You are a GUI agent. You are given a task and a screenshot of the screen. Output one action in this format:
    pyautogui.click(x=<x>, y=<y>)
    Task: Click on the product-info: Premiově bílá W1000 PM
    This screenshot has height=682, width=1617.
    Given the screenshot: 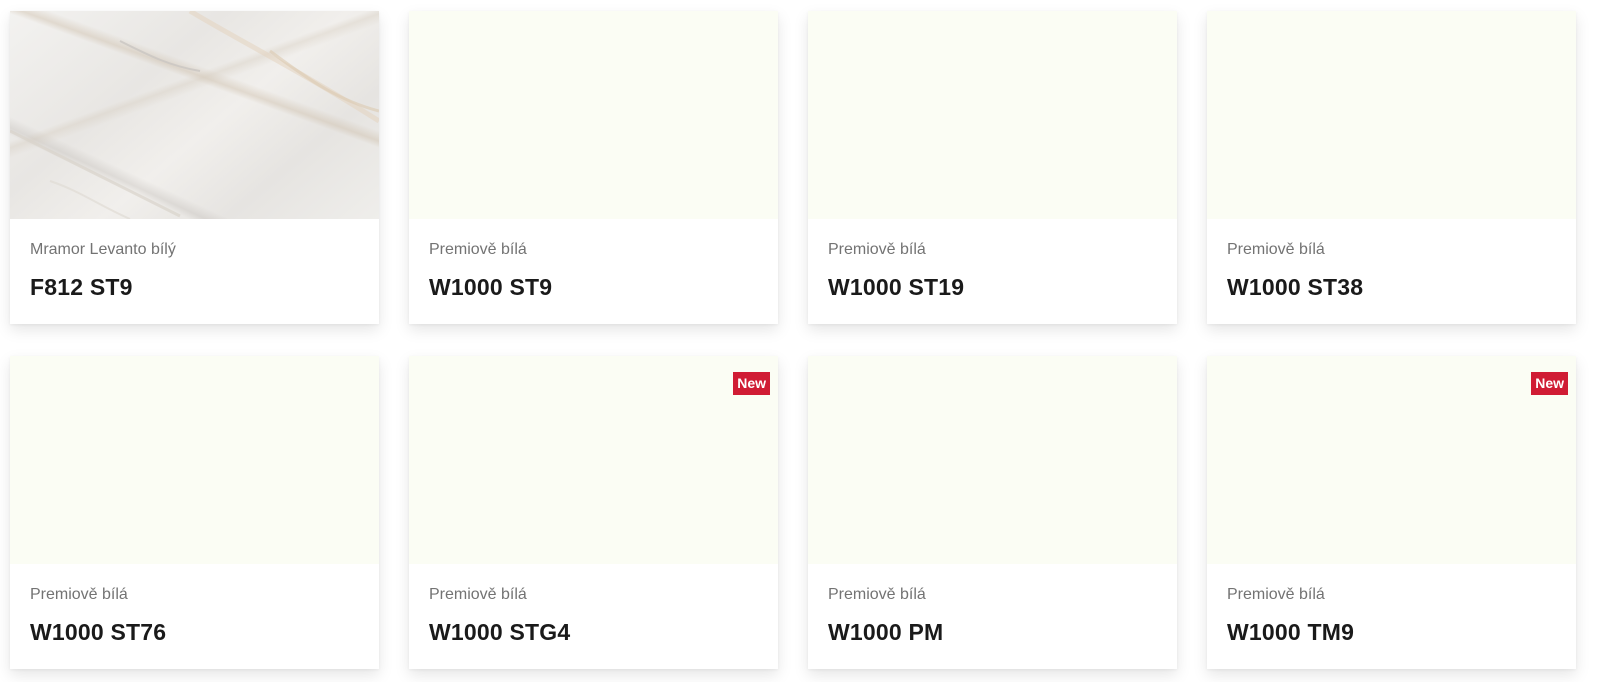 What is the action you would take?
    pyautogui.click(x=992, y=616)
    